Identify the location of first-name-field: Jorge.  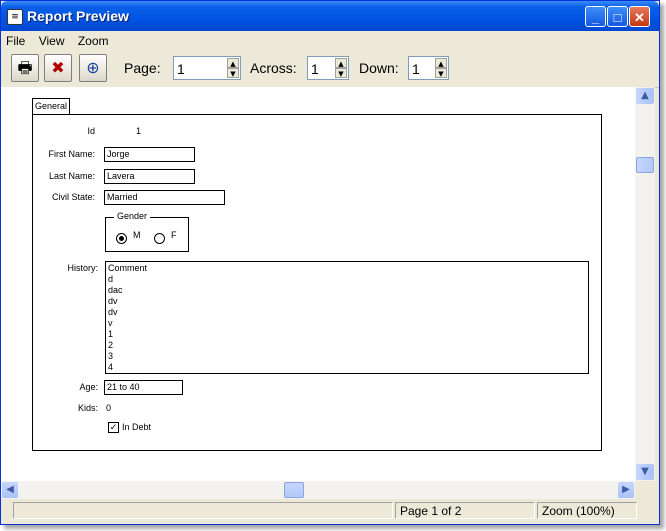
(149, 154).